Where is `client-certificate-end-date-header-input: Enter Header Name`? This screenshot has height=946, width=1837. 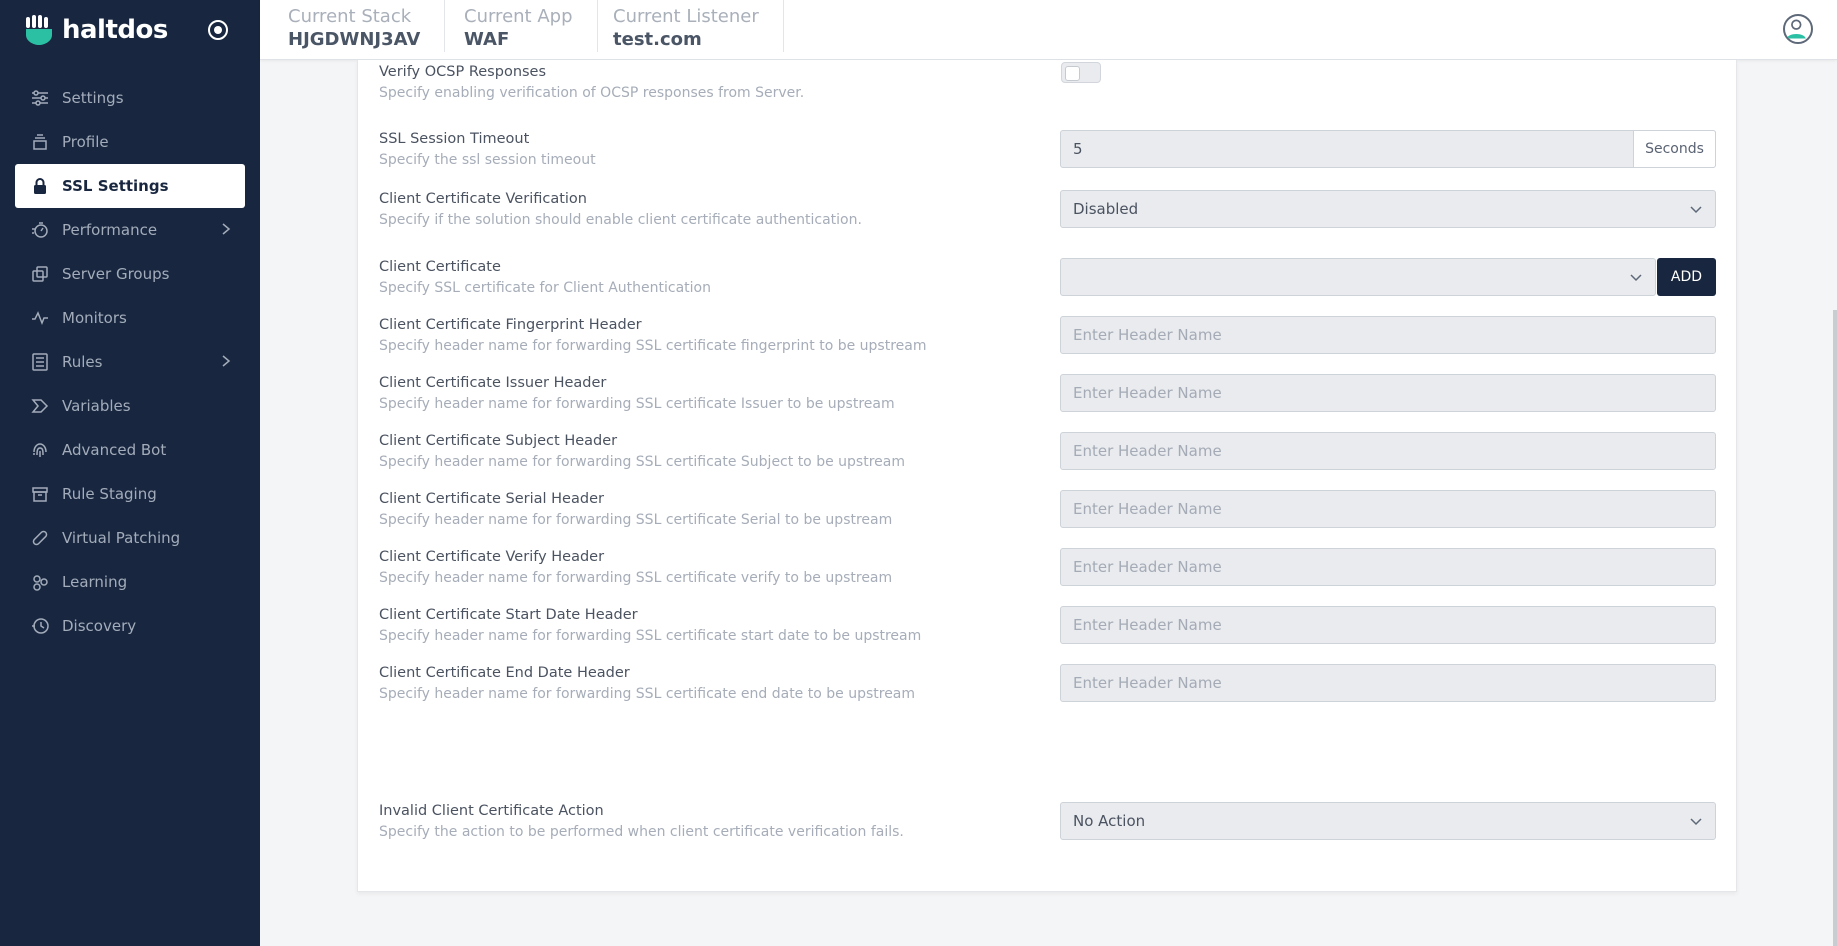 client-certificate-end-date-header-input: Enter Header Name is located at coordinates (1388, 683).